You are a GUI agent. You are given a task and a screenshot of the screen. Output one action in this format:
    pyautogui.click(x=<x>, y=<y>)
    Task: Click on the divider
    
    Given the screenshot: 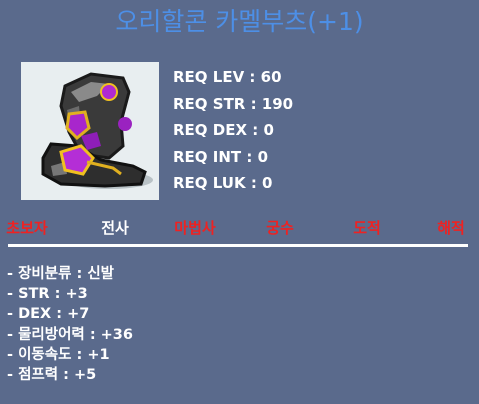 What is the action you would take?
    pyautogui.click(x=238, y=245)
    